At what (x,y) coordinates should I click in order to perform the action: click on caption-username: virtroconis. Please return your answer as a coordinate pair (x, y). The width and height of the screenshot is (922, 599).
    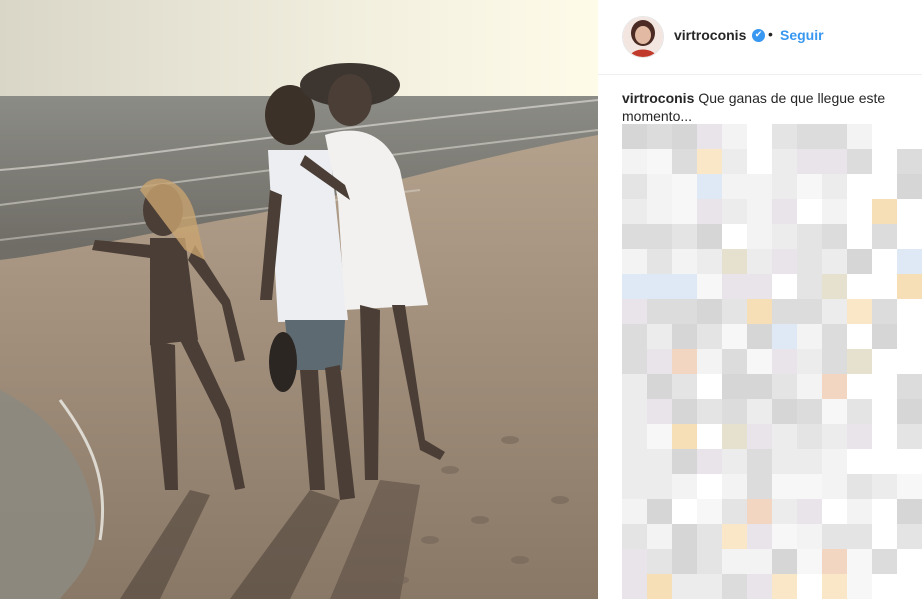
    Looking at the image, I should click on (658, 98).